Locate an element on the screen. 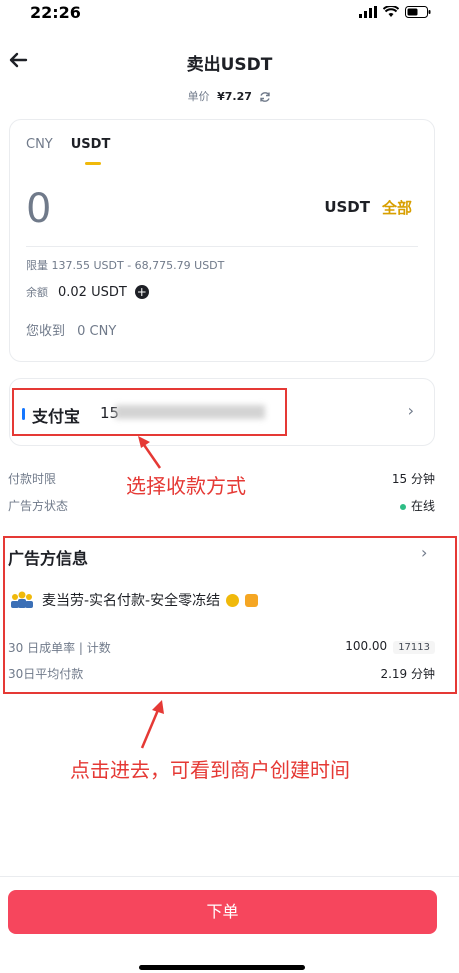 This screenshot has height=973, width=459. balance-value: 0.02 USDT is located at coordinates (92, 292).